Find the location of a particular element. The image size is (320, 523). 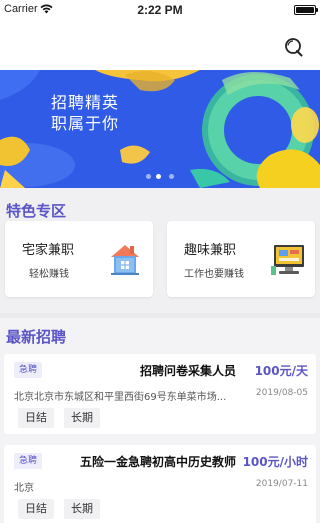

clock: 2:22 PM is located at coordinates (160, 10).